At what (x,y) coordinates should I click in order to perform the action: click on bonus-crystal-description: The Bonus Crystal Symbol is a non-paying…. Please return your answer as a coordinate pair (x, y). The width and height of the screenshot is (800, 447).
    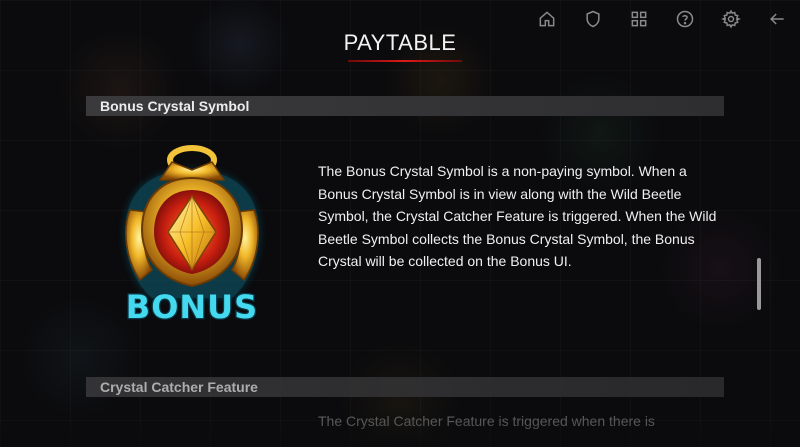
    Looking at the image, I should click on (517, 216).